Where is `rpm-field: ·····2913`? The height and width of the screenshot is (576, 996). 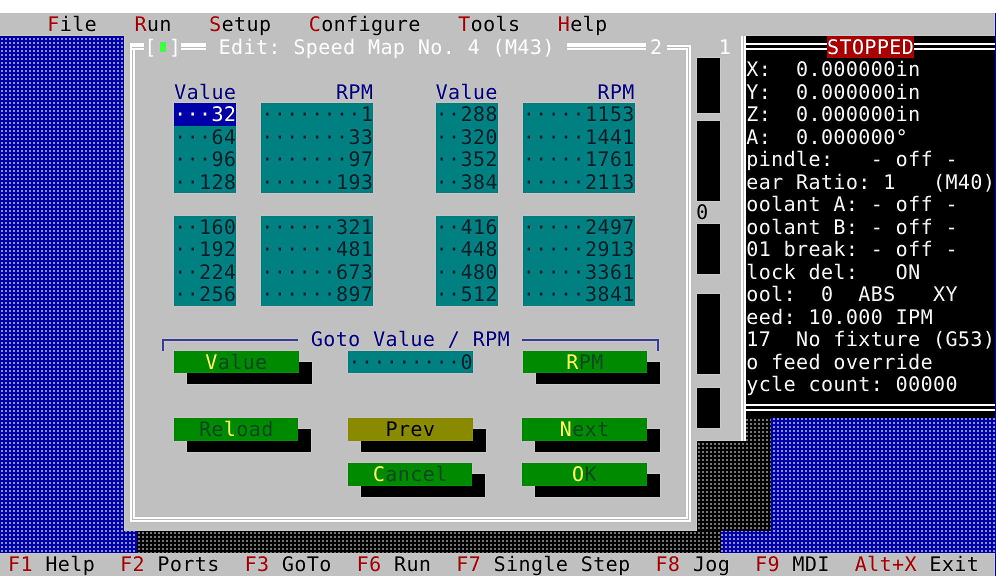
rpm-field: ·····2913 is located at coordinates (578, 249).